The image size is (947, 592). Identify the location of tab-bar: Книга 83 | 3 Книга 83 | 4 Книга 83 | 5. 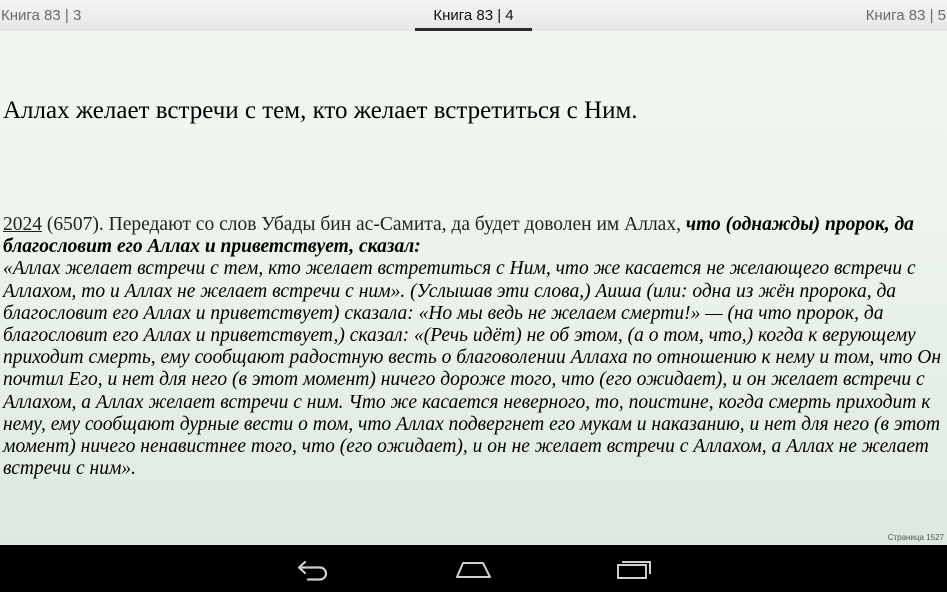
(473, 16).